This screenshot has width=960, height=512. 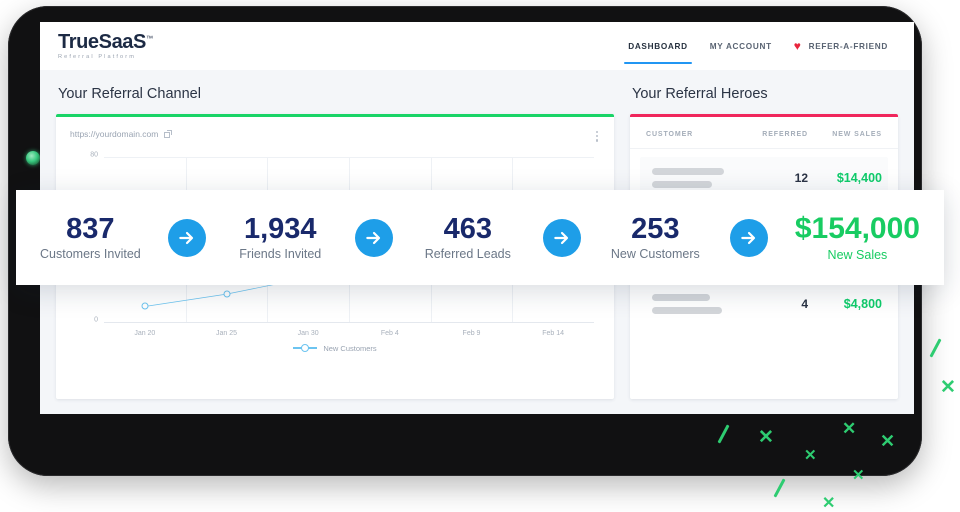 I want to click on table-row: 4 $4,800, so click(x=764, y=304).